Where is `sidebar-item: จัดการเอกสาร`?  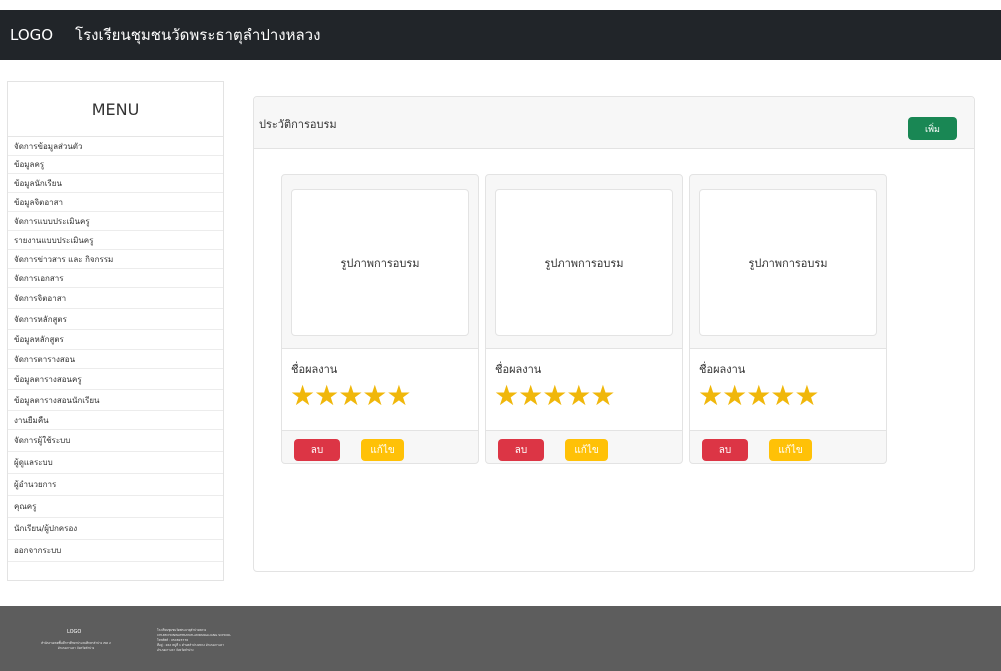 sidebar-item: จัดการเอกสาร is located at coordinates (115, 278).